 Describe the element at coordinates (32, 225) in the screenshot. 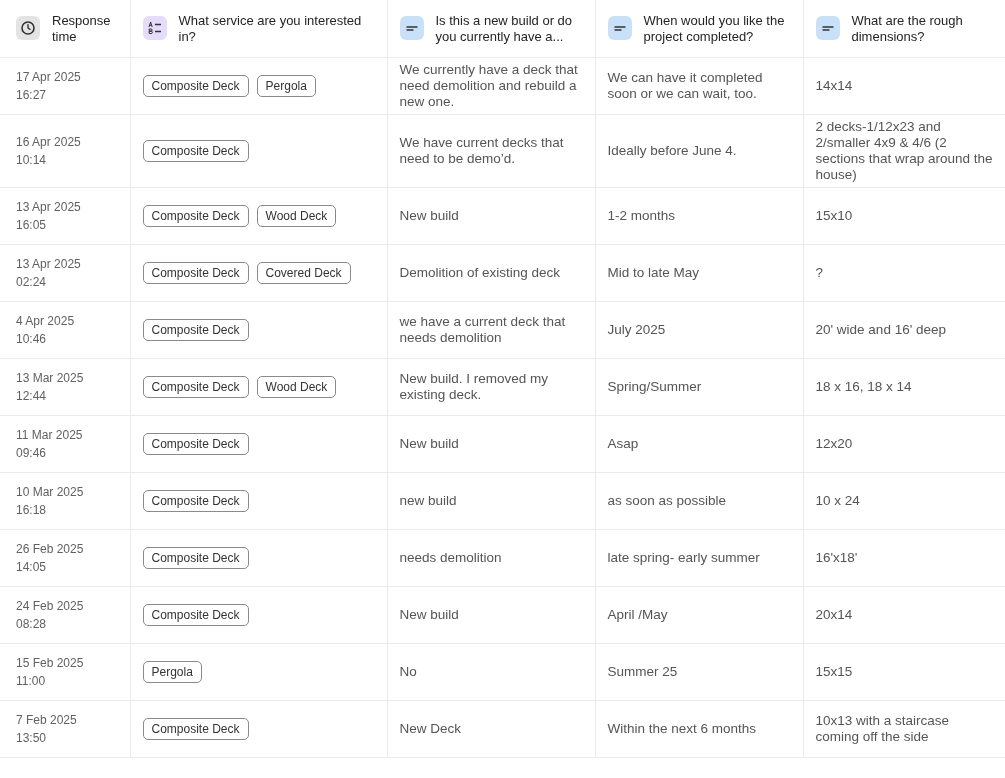

I see `response-time: 16:05` at that location.